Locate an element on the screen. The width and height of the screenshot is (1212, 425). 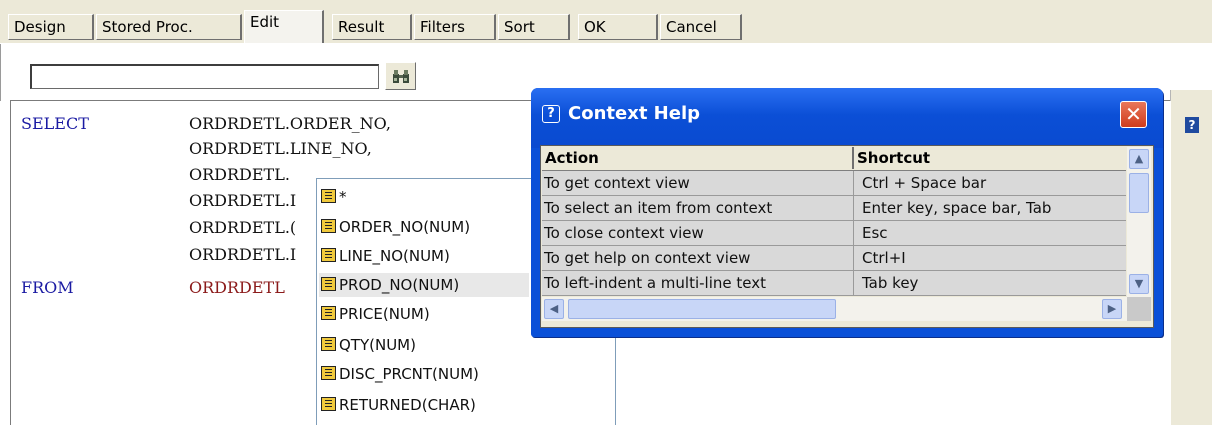
list-item: RETURNED(CHAR) is located at coordinates (467, 405).